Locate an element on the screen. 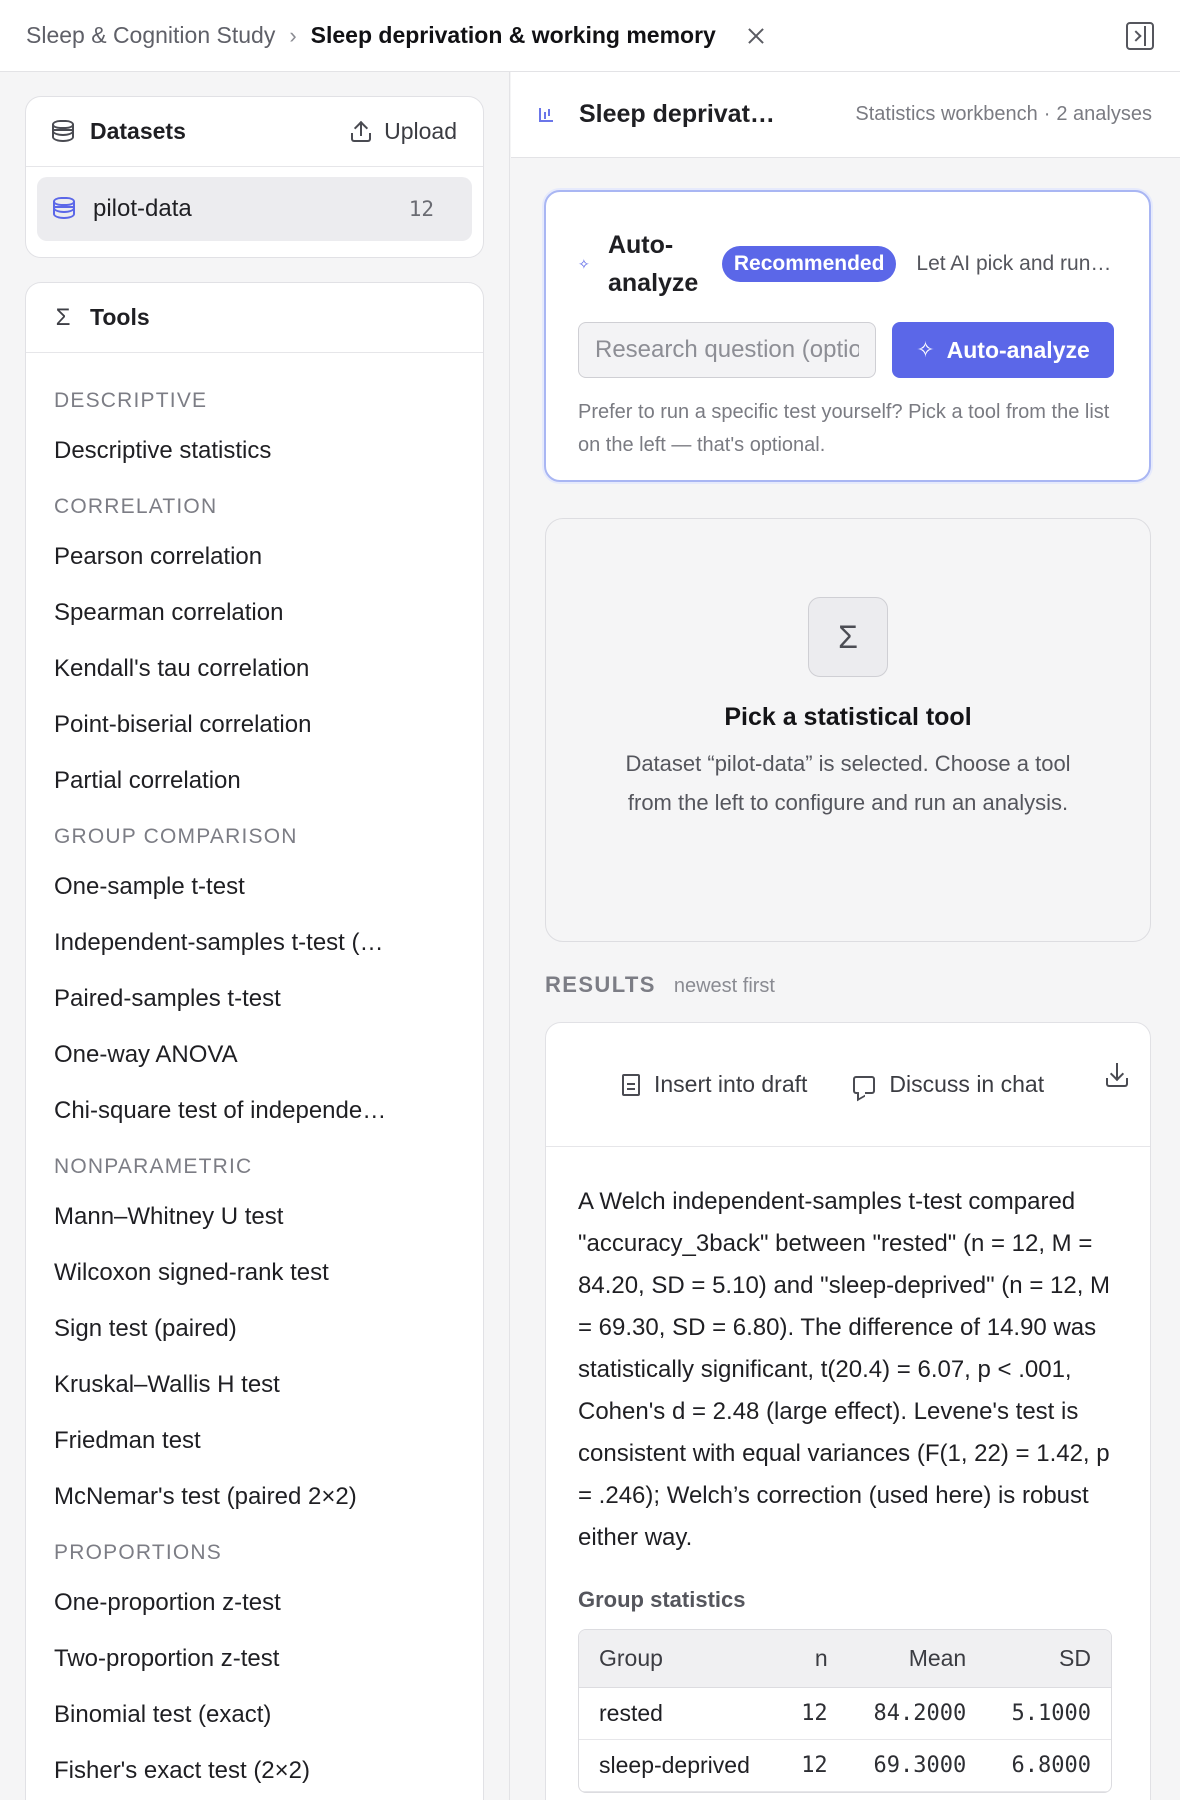 Image resolution: width=1180 pixels, height=1800 pixels. tool-item: Descriptive statistics is located at coordinates (244, 451).